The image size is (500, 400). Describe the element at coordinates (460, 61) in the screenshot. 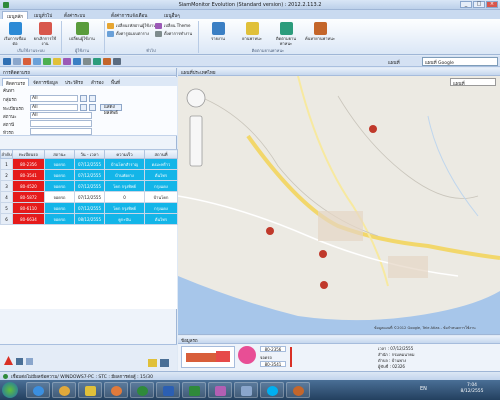

I see `map-layer-select: แผนที่ Google` at that location.